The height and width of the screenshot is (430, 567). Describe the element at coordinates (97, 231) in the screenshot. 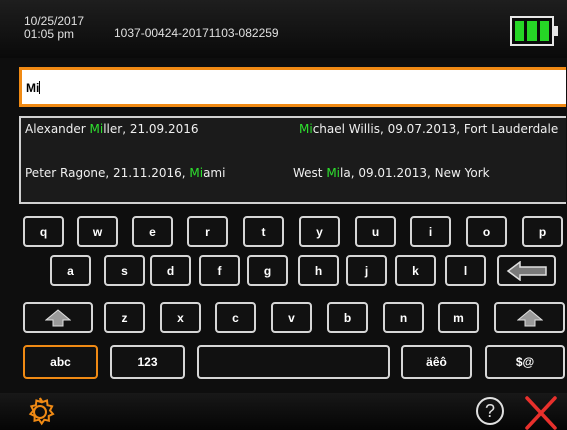

I see `key-w: w` at that location.